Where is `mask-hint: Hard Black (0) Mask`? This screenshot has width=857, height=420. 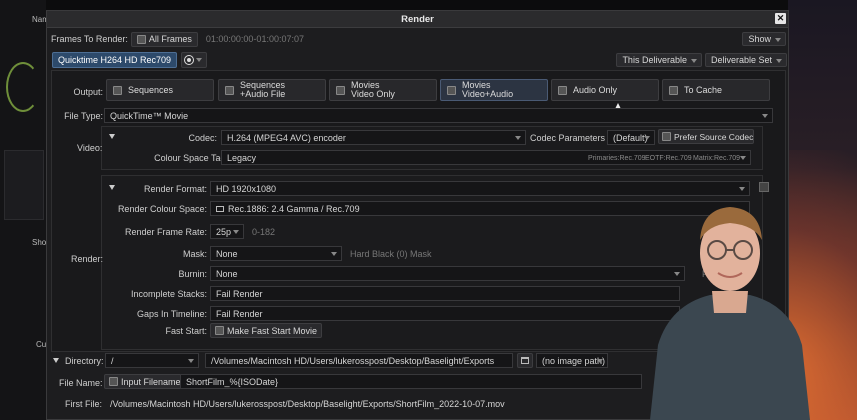 mask-hint: Hard Black (0) Mask is located at coordinates (391, 254).